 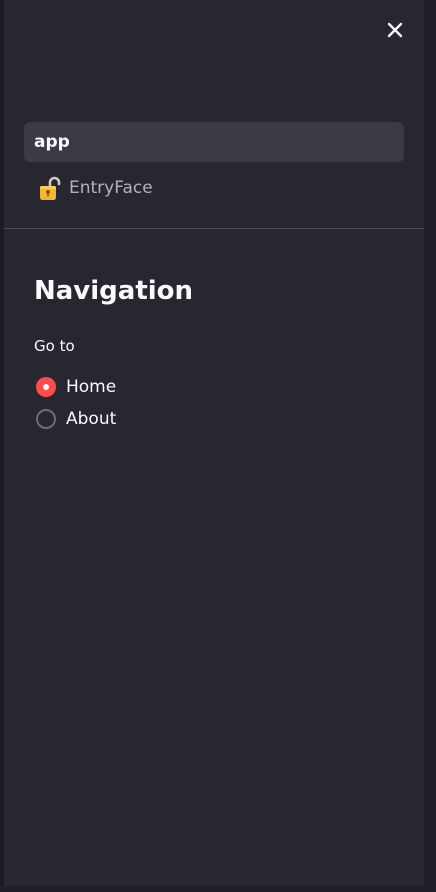 I want to click on page-navigation: app EntryFace, so click(x=214, y=168).